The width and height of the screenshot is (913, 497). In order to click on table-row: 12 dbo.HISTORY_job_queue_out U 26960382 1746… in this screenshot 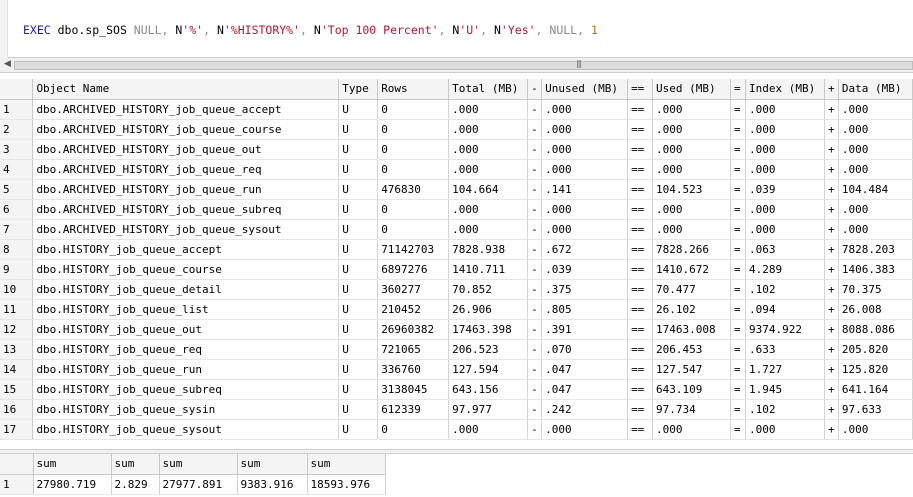, I will do `click(456, 329)`.